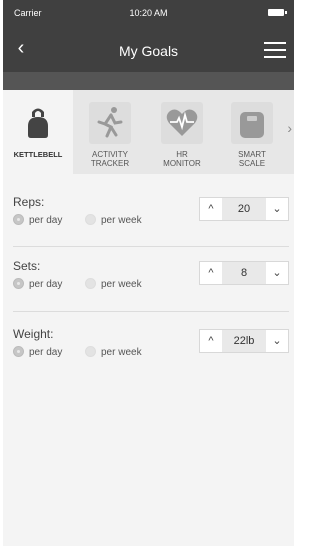 Image resolution: width=320 pixels, height=553 pixels. What do you see at coordinates (289, 128) in the screenshot?
I see `chevron-right-icon: ›` at bounding box center [289, 128].